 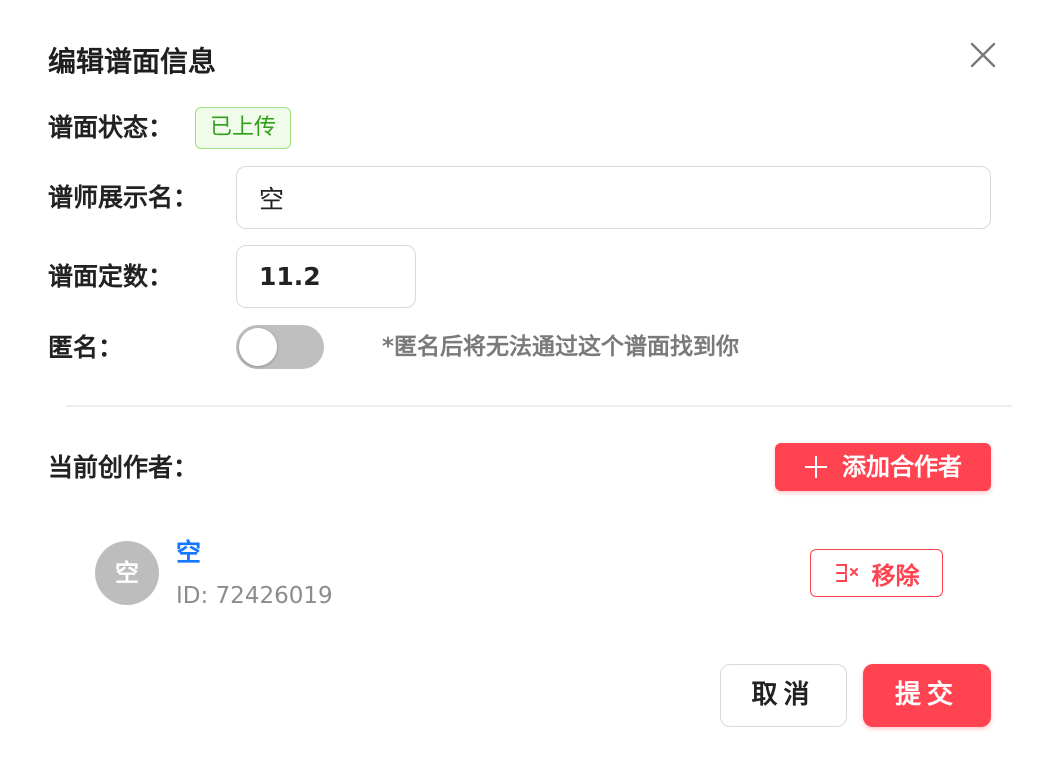 I want to click on status-label: 谱面状态：, so click(x=111, y=127).